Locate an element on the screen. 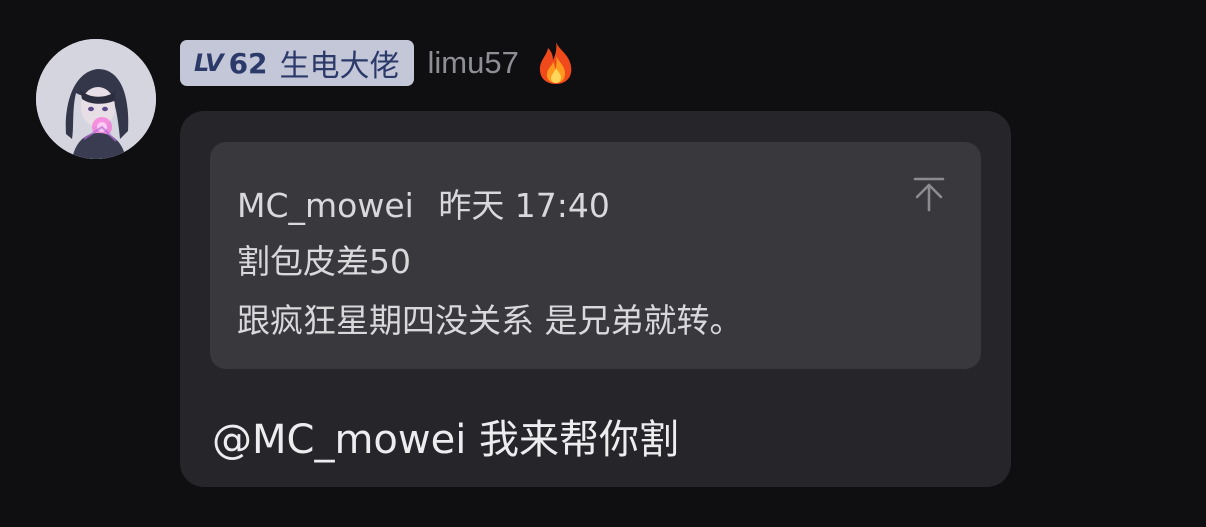  message-header: LV 62 生电大佬 limu57 is located at coordinates (378, 63).